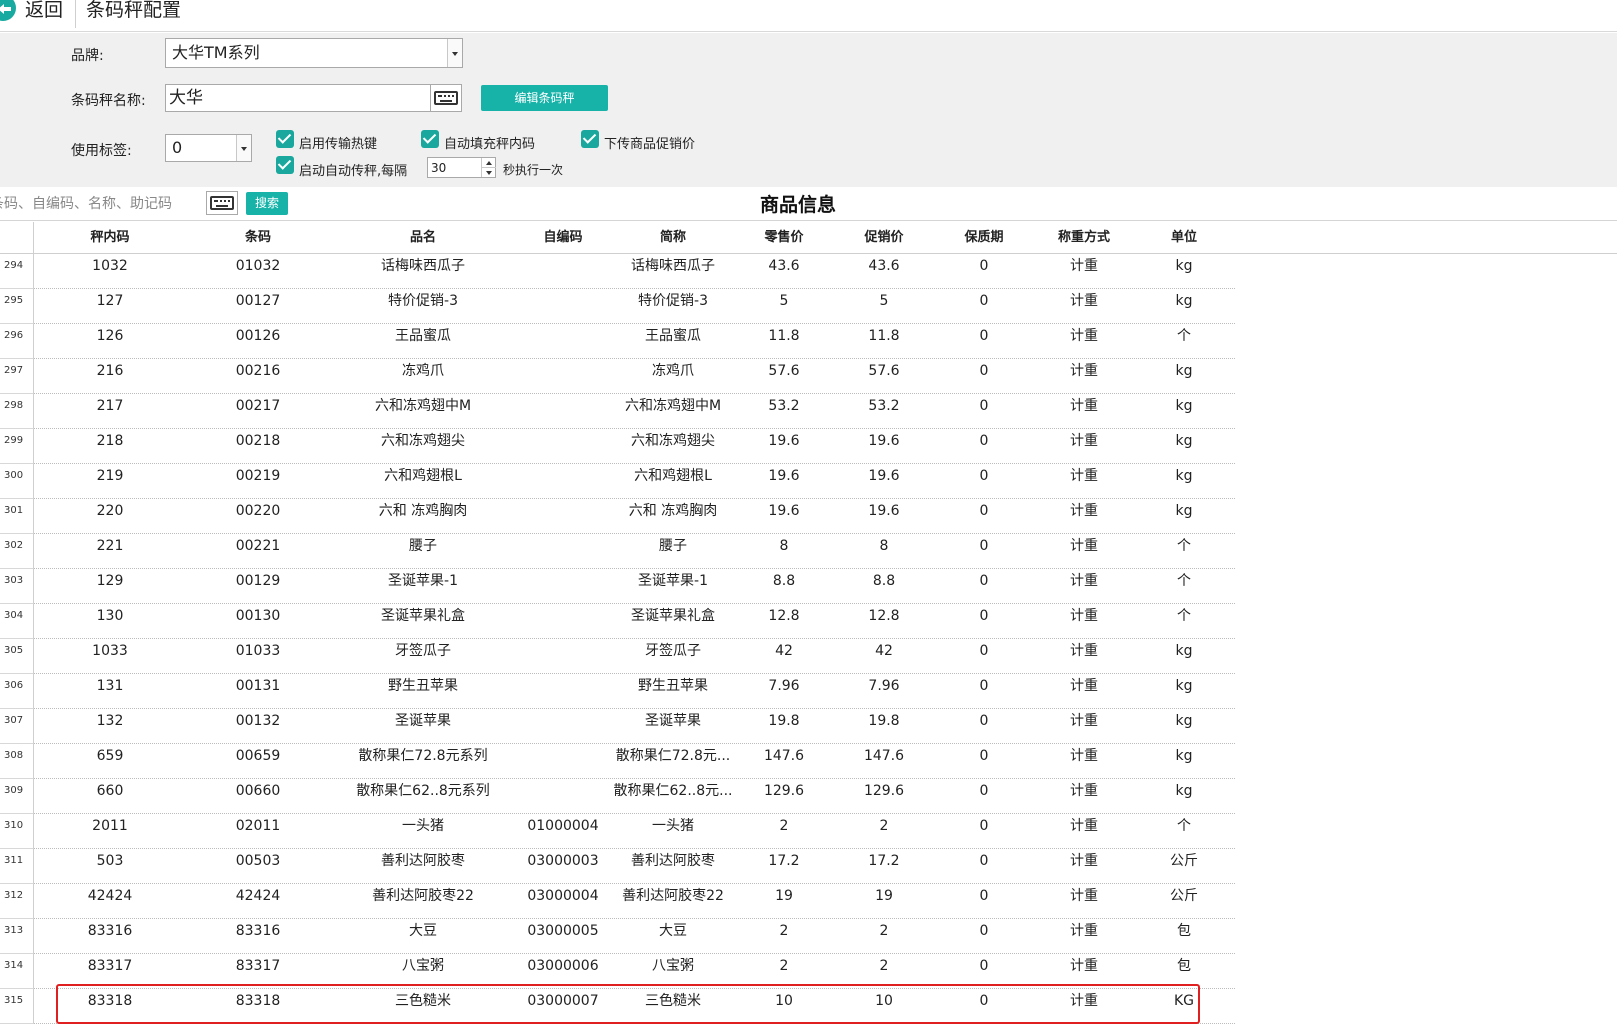 The height and width of the screenshot is (1025, 1617). What do you see at coordinates (1084, 238) in the screenshot?
I see `column-header: 称重方式` at bounding box center [1084, 238].